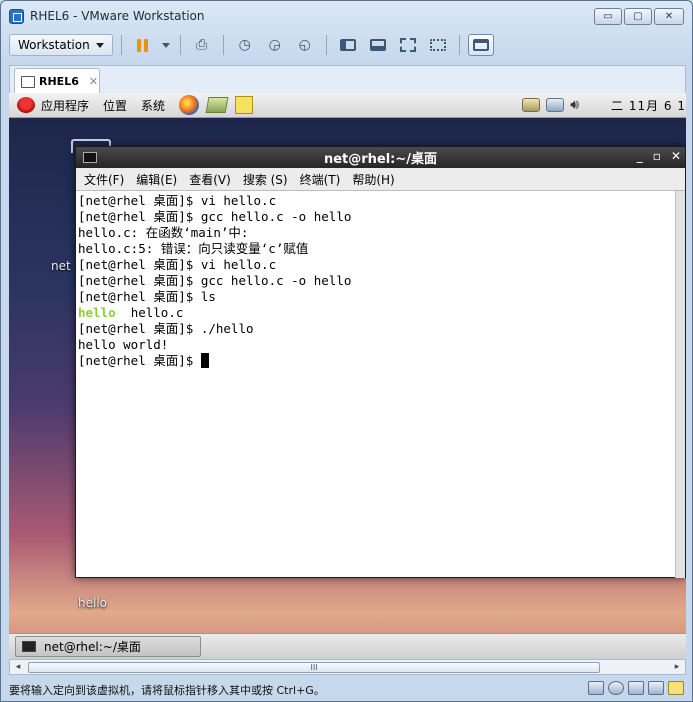 The image size is (693, 702). I want to click on pause-button, so click(143, 45).